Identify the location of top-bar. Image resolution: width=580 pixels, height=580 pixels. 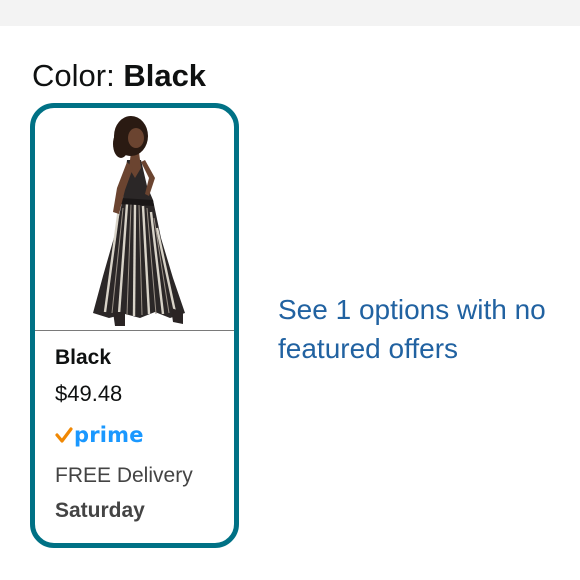
(290, 13).